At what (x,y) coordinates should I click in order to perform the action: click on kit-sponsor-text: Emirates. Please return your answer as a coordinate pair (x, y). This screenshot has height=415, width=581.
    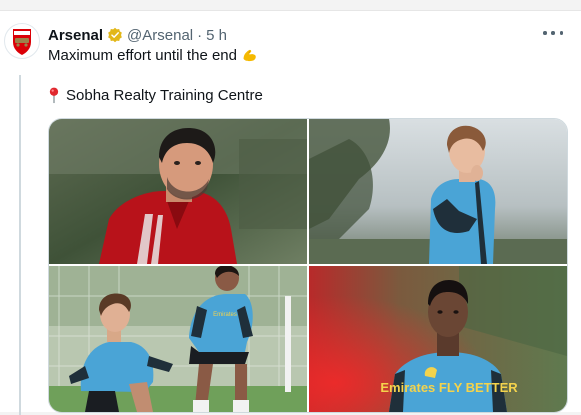
    Looking at the image, I should click on (225, 315).